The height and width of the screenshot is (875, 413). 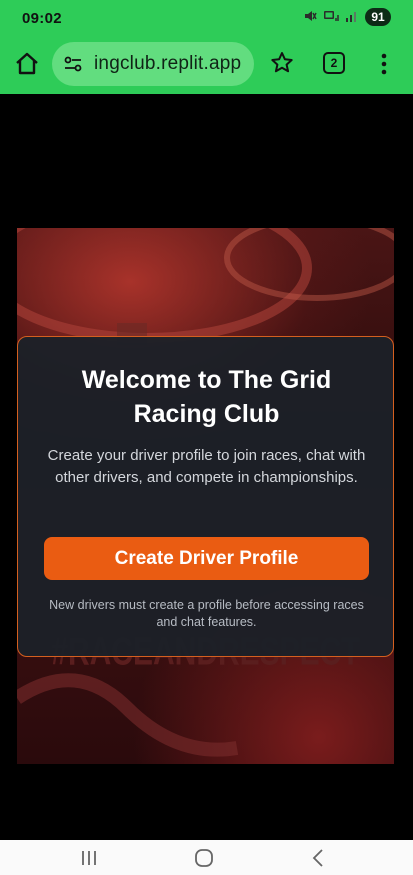 I want to click on signal-icon, so click(x=352, y=17).